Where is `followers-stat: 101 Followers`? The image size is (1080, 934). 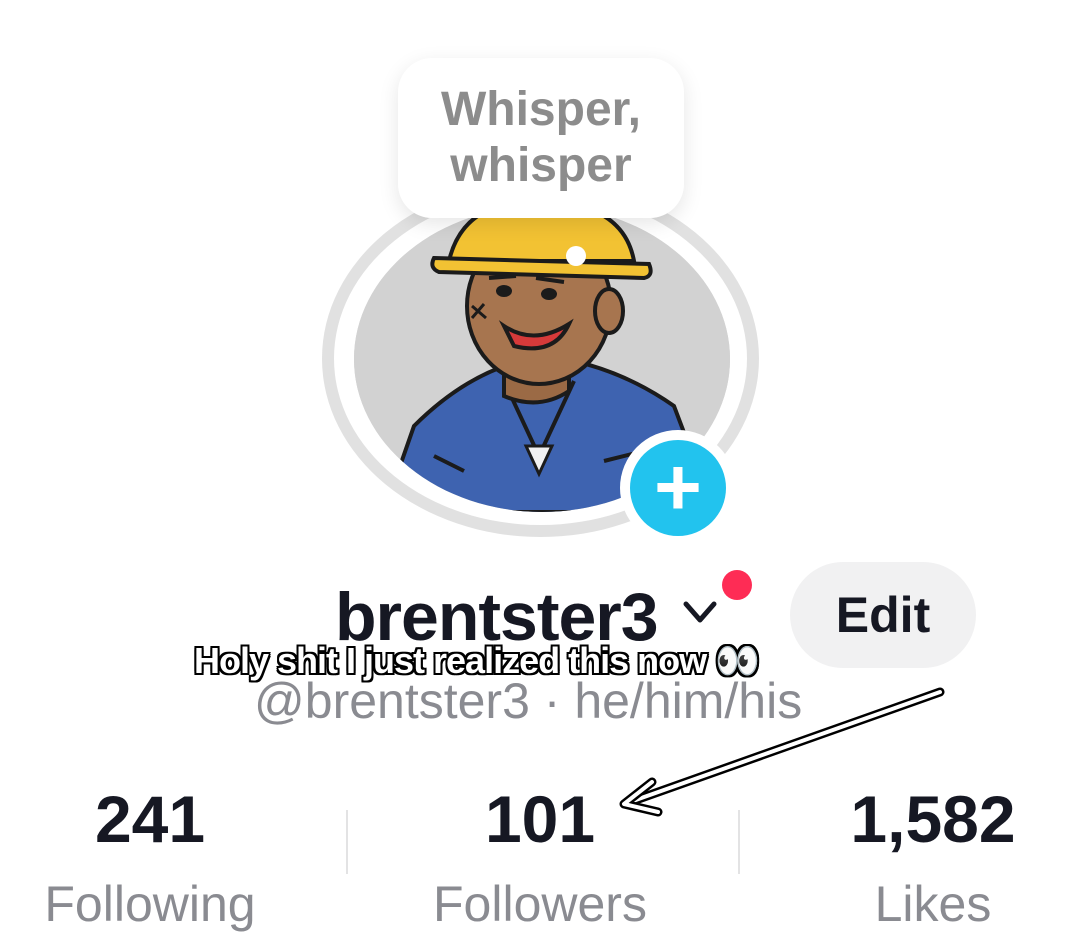 followers-stat: 101 Followers is located at coordinates (540, 859).